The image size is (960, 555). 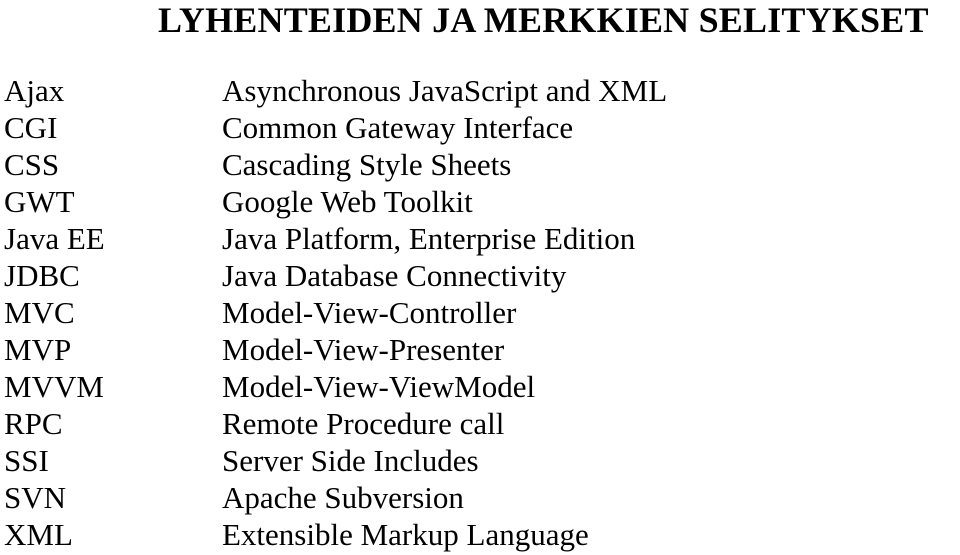 I want to click on definition: Model-View-Presenter, so click(x=363, y=349).